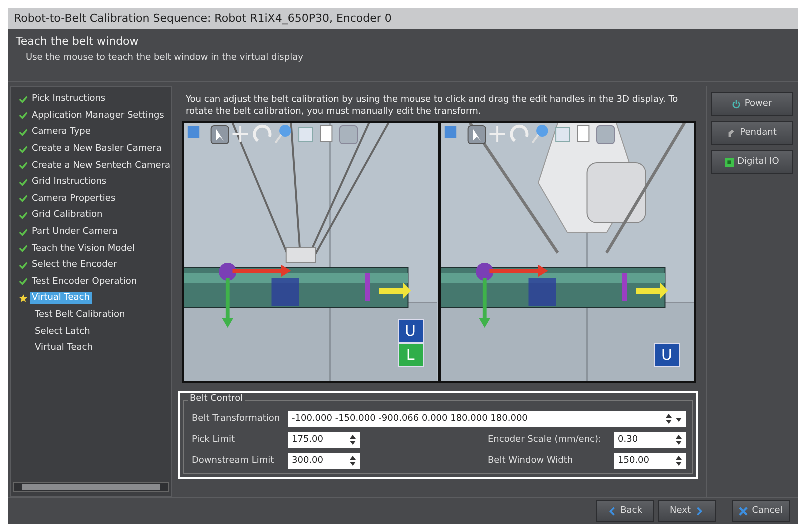 This screenshot has height=524, width=798. I want to click on side-button: Power, so click(752, 104).